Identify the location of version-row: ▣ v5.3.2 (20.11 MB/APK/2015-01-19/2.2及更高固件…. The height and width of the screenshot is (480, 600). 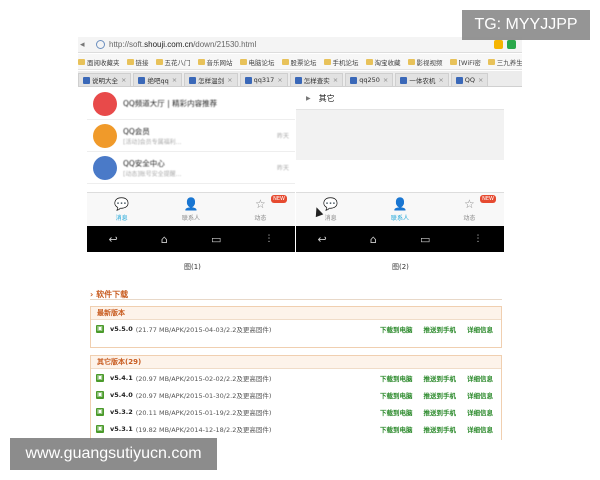
(296, 411).